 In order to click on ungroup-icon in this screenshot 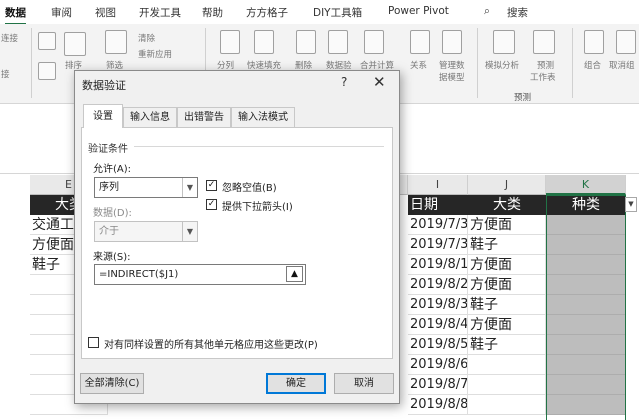, I will do `click(626, 42)`.